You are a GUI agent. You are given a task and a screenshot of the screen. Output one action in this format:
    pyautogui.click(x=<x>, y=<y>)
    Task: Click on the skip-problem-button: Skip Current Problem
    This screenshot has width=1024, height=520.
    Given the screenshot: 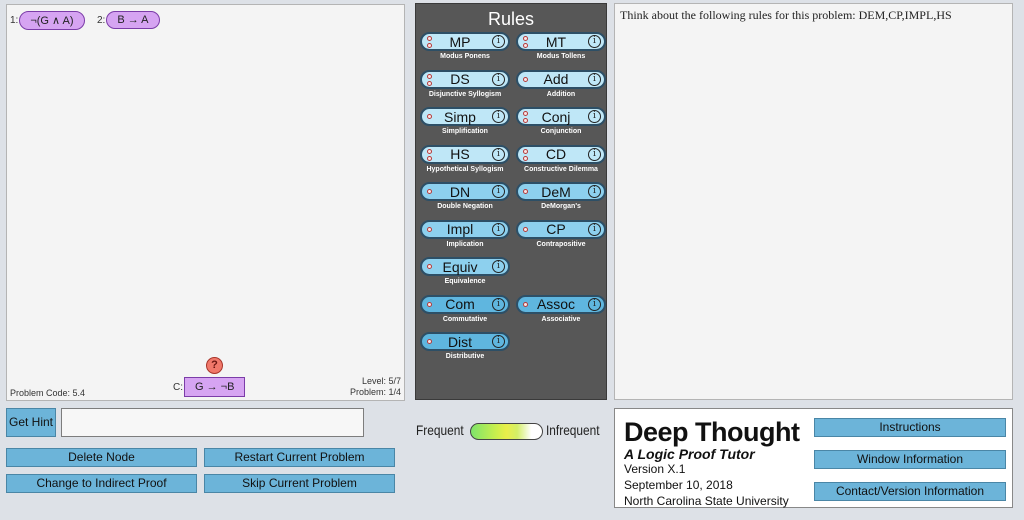 What is the action you would take?
    pyautogui.click(x=299, y=483)
    